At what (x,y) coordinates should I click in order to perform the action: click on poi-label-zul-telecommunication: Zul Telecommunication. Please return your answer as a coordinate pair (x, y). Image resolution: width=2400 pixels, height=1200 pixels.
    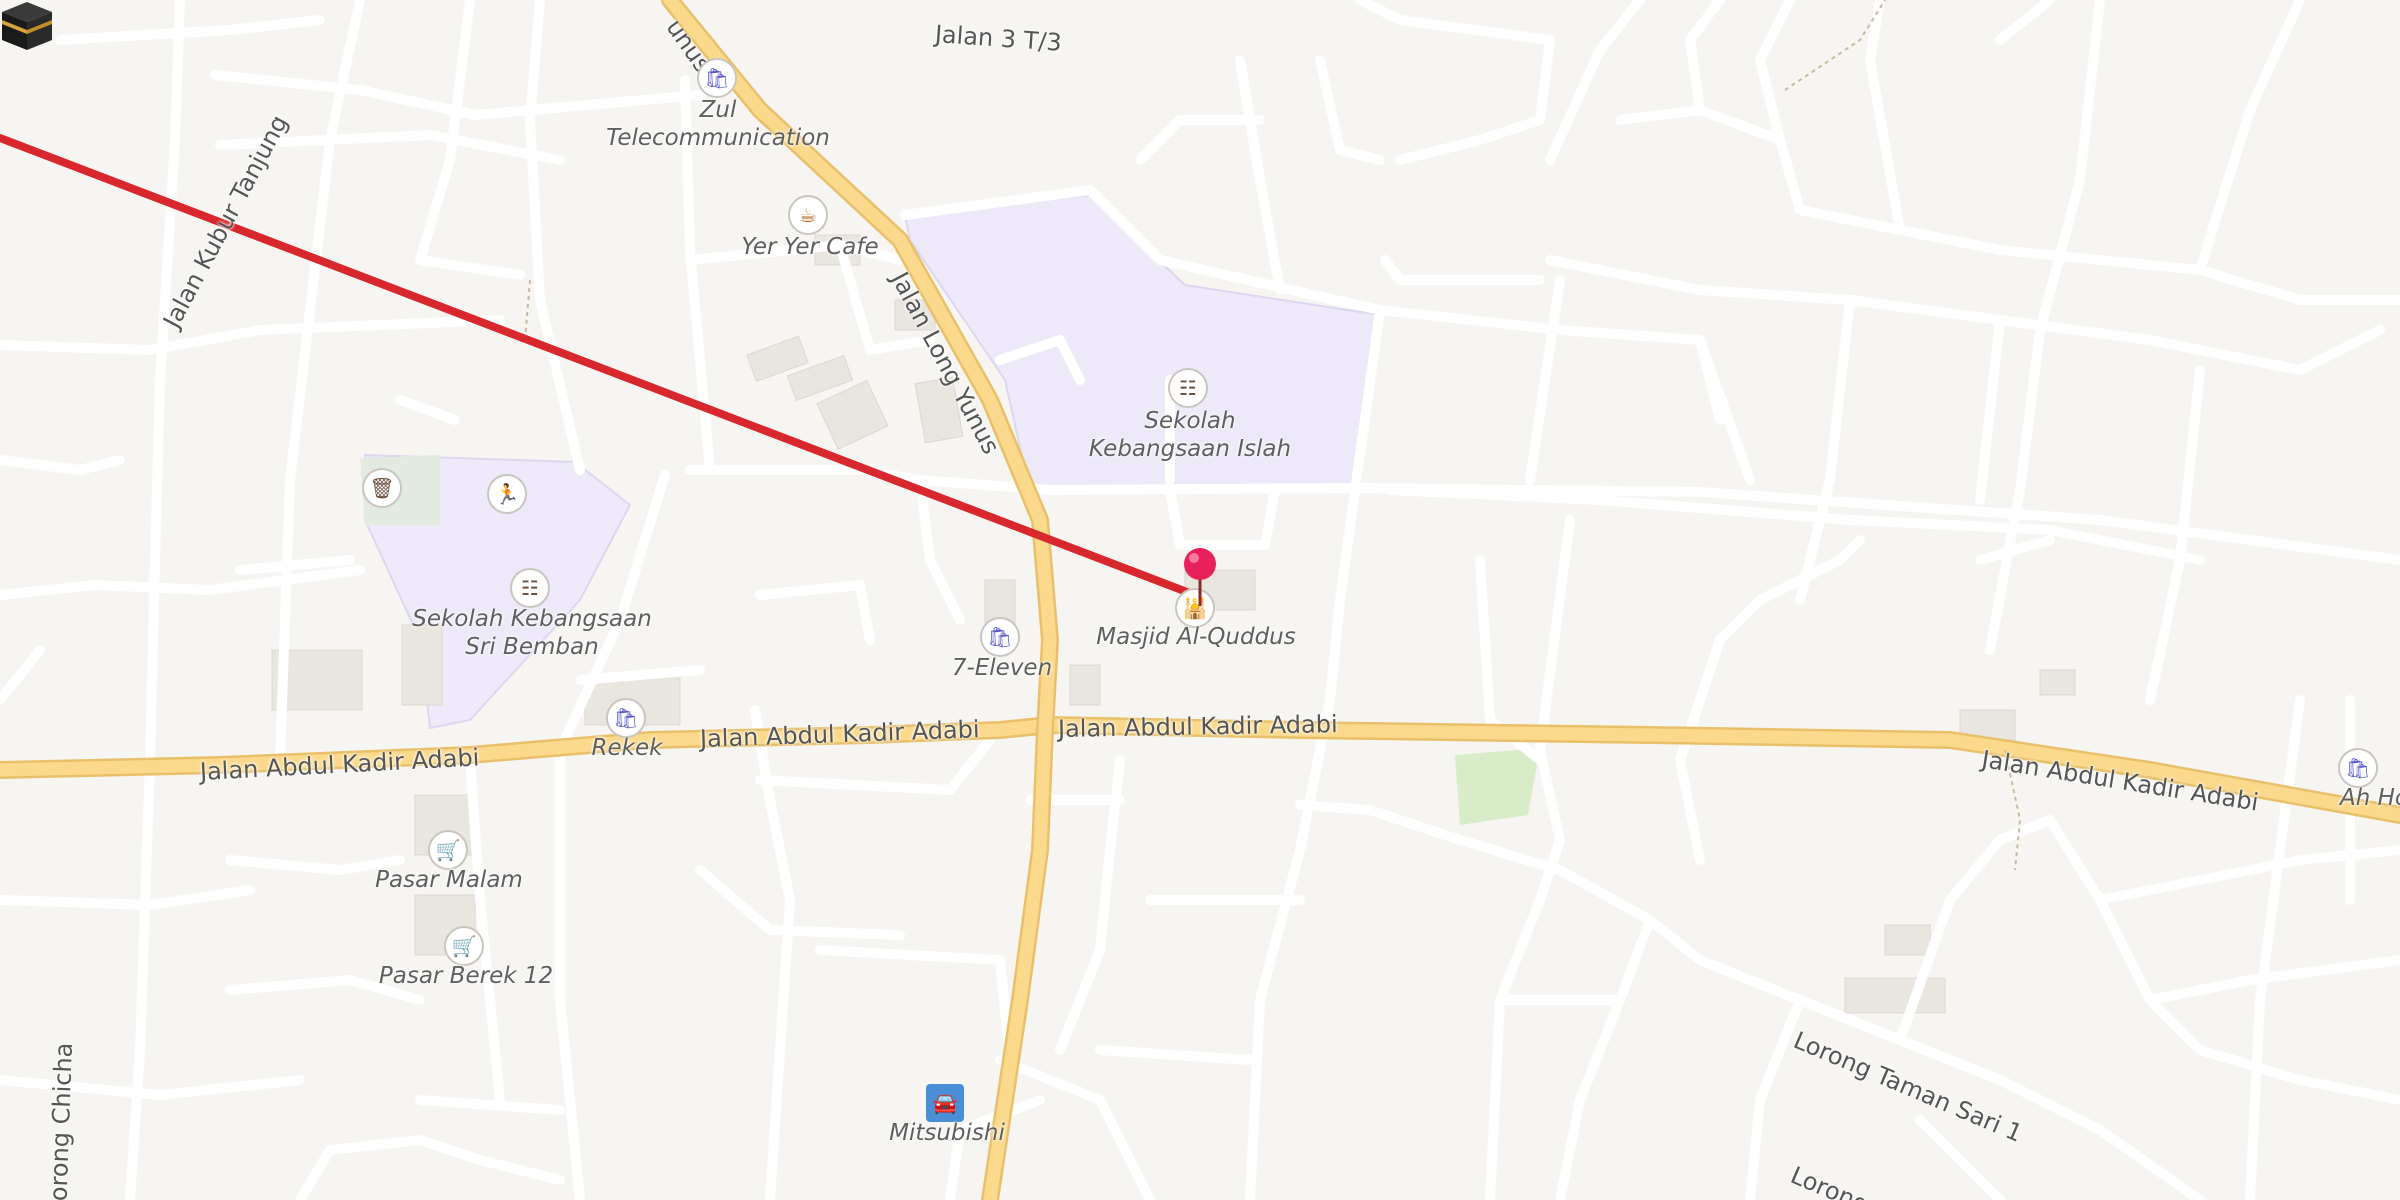
    Looking at the image, I should click on (718, 124).